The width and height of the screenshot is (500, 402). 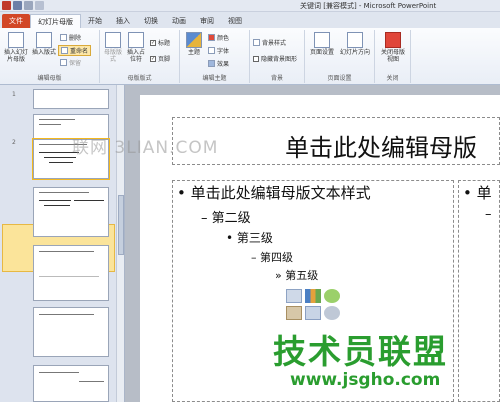 What do you see at coordinates (218, 37) in the screenshot?
I see `colors-button: 颜色` at bounding box center [218, 37].